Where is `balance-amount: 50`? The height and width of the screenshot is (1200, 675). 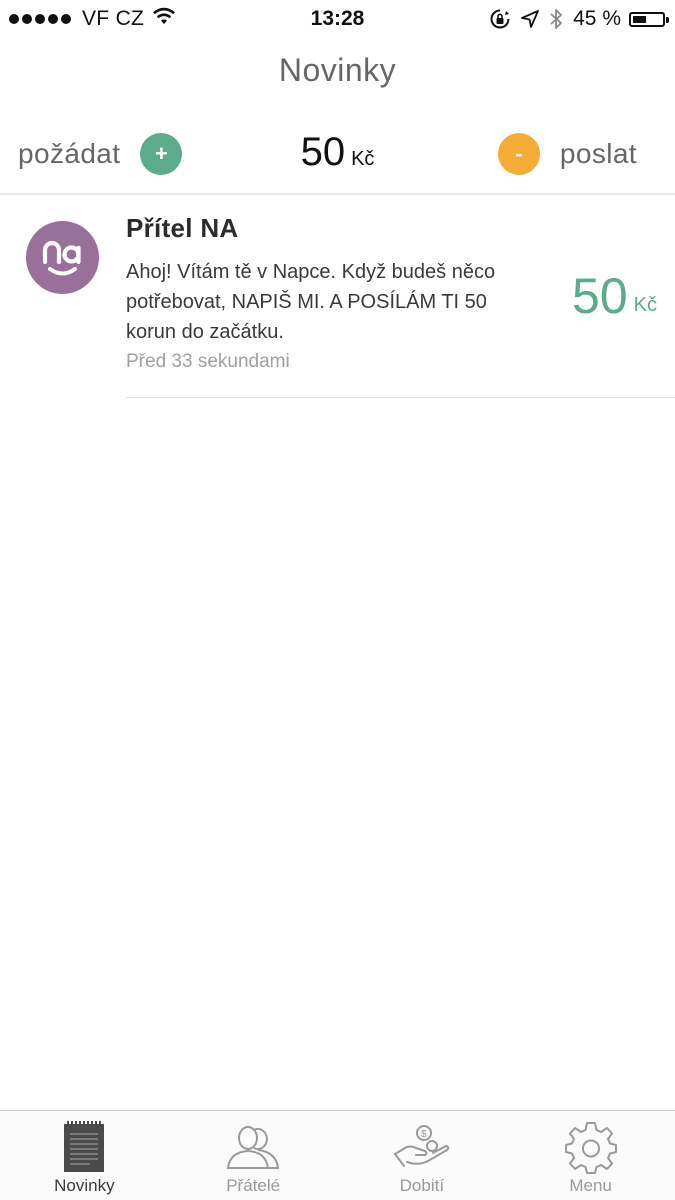
balance-amount: 50 is located at coordinates (323, 152).